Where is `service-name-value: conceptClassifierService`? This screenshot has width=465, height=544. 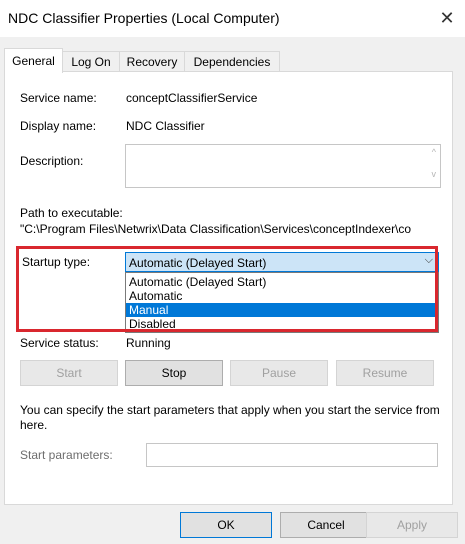
service-name-value: conceptClassifierService is located at coordinates (192, 98).